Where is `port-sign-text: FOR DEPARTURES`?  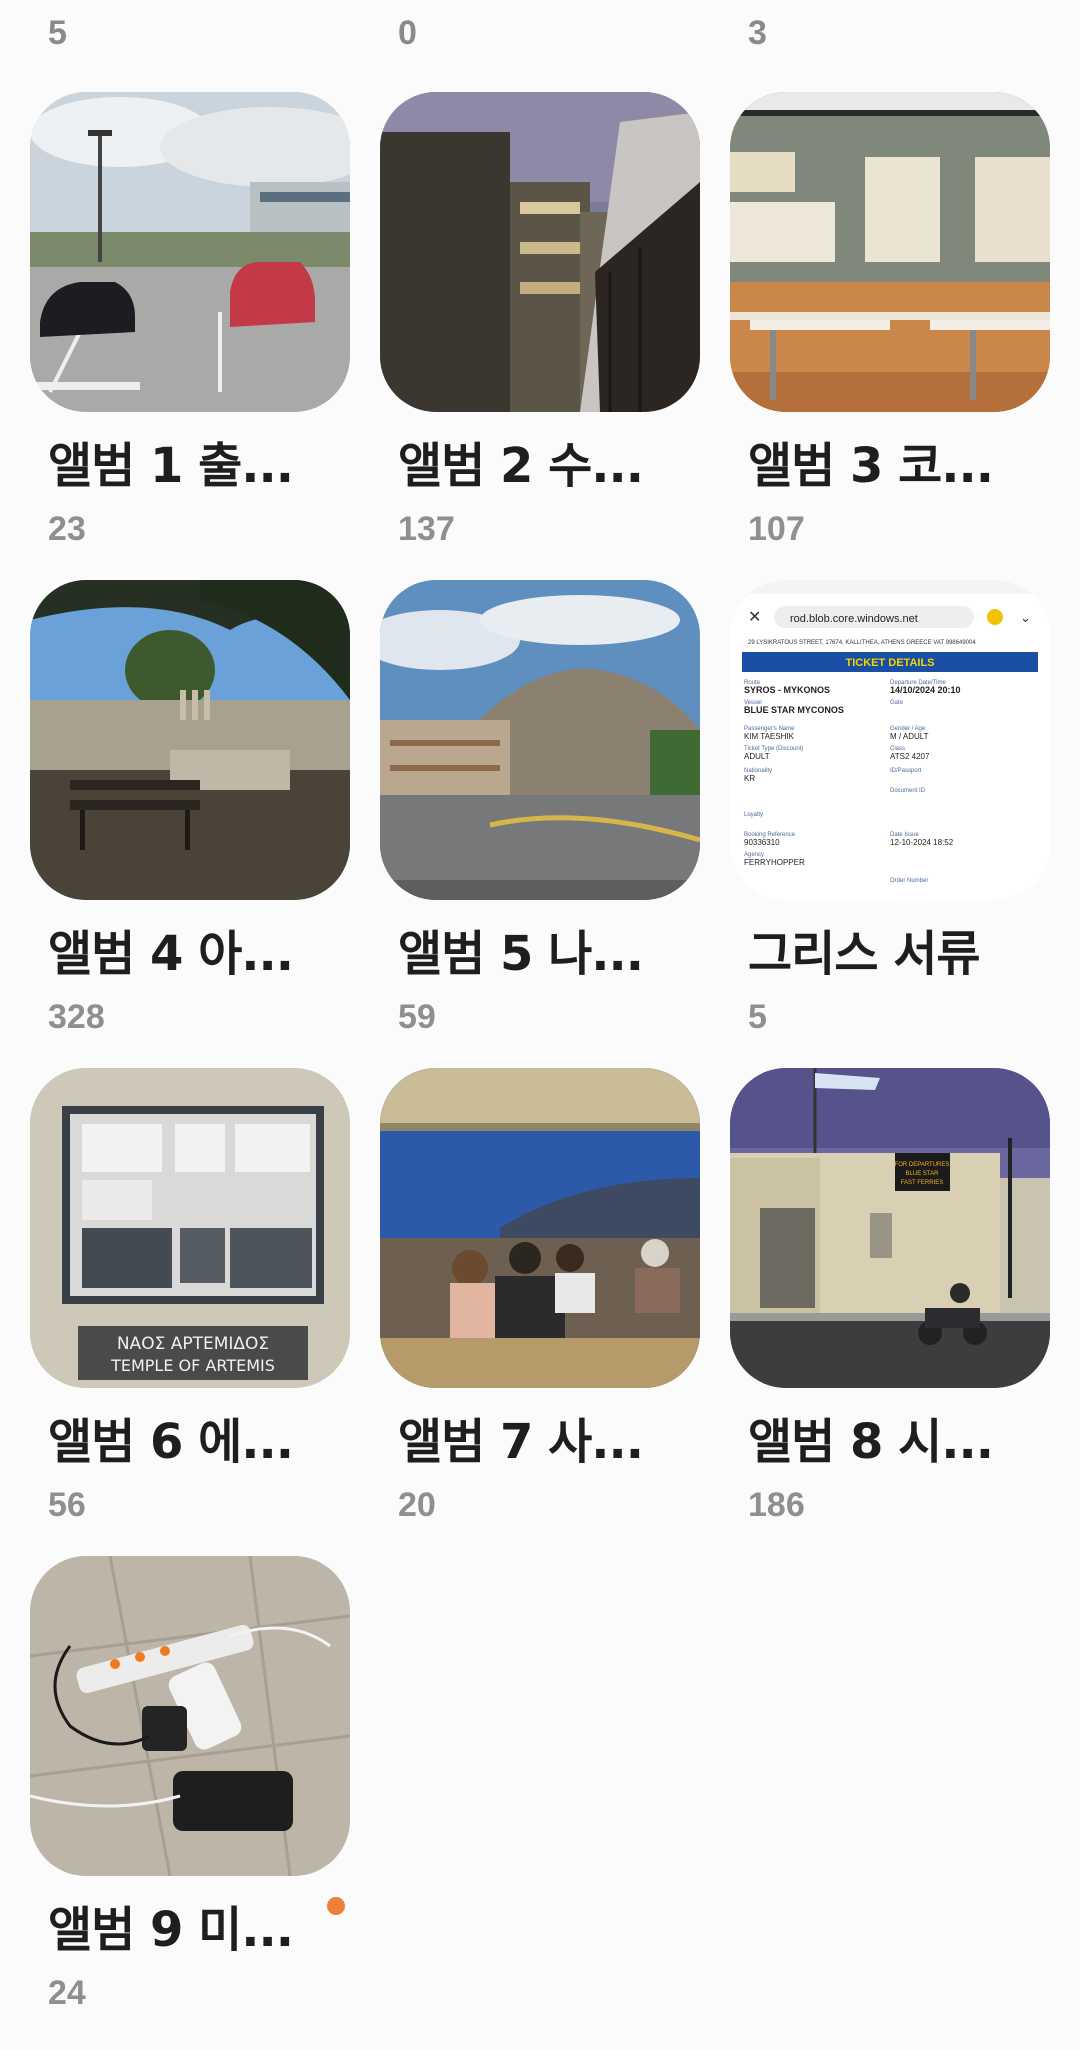 port-sign-text: FOR DEPARTURES is located at coordinates (922, 1165).